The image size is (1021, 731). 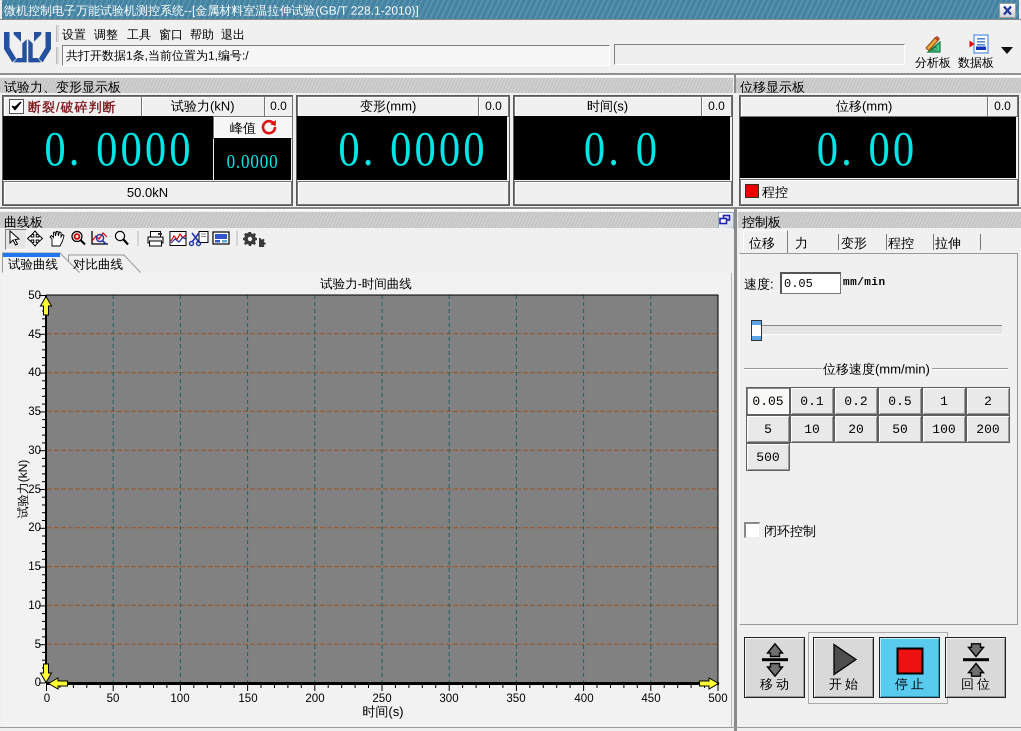 I want to click on svg-text: 40, so click(x=34, y=373).